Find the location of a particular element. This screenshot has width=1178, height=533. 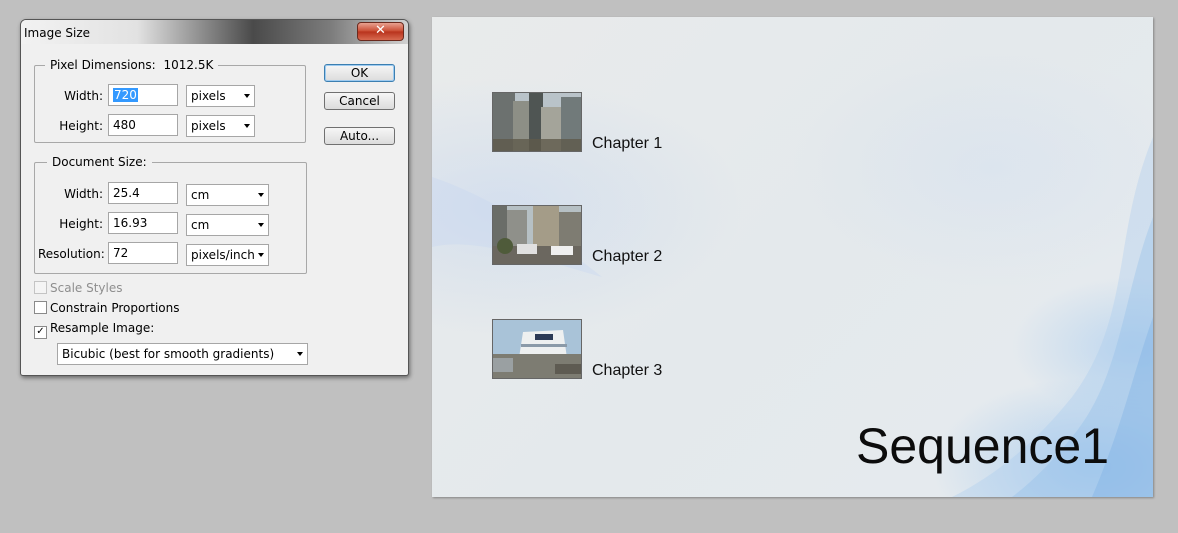

scale-styles-checkbox is located at coordinates (40, 287).